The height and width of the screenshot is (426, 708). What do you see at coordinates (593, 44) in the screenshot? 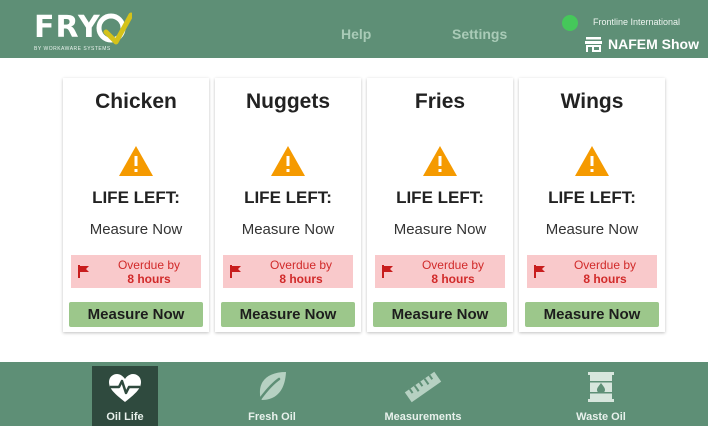
I see `store-icon` at bounding box center [593, 44].